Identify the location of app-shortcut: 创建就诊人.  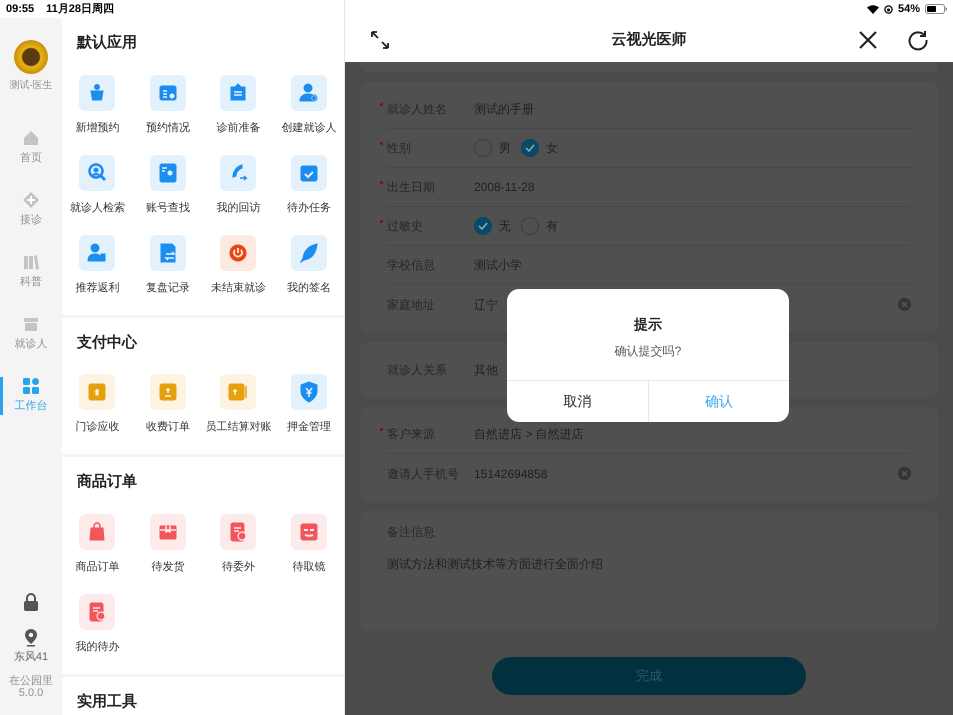
(309, 110).